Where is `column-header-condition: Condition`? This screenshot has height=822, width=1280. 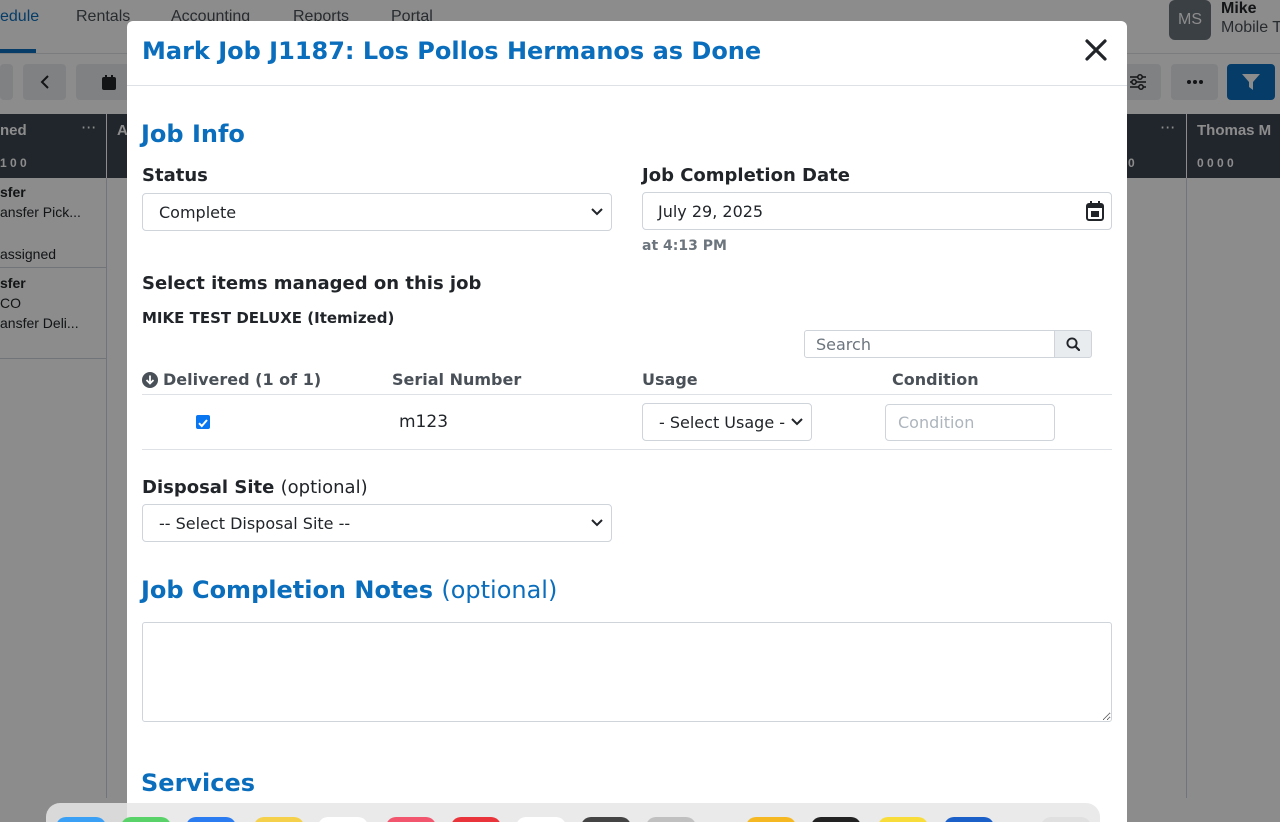 column-header-condition: Condition is located at coordinates (935, 379).